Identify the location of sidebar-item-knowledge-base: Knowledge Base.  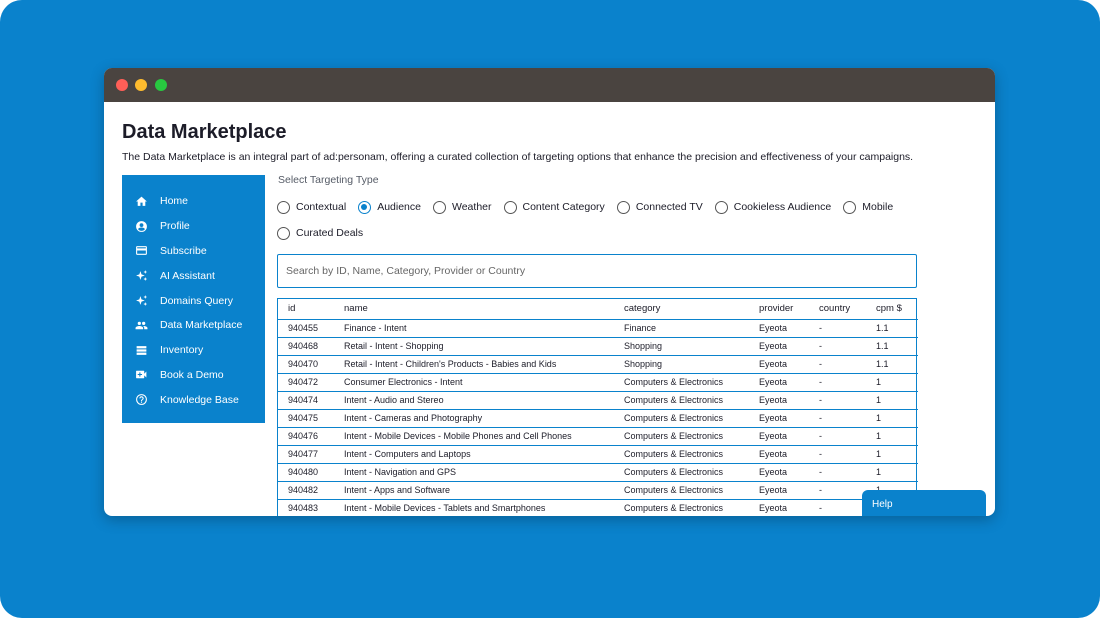
(193, 399).